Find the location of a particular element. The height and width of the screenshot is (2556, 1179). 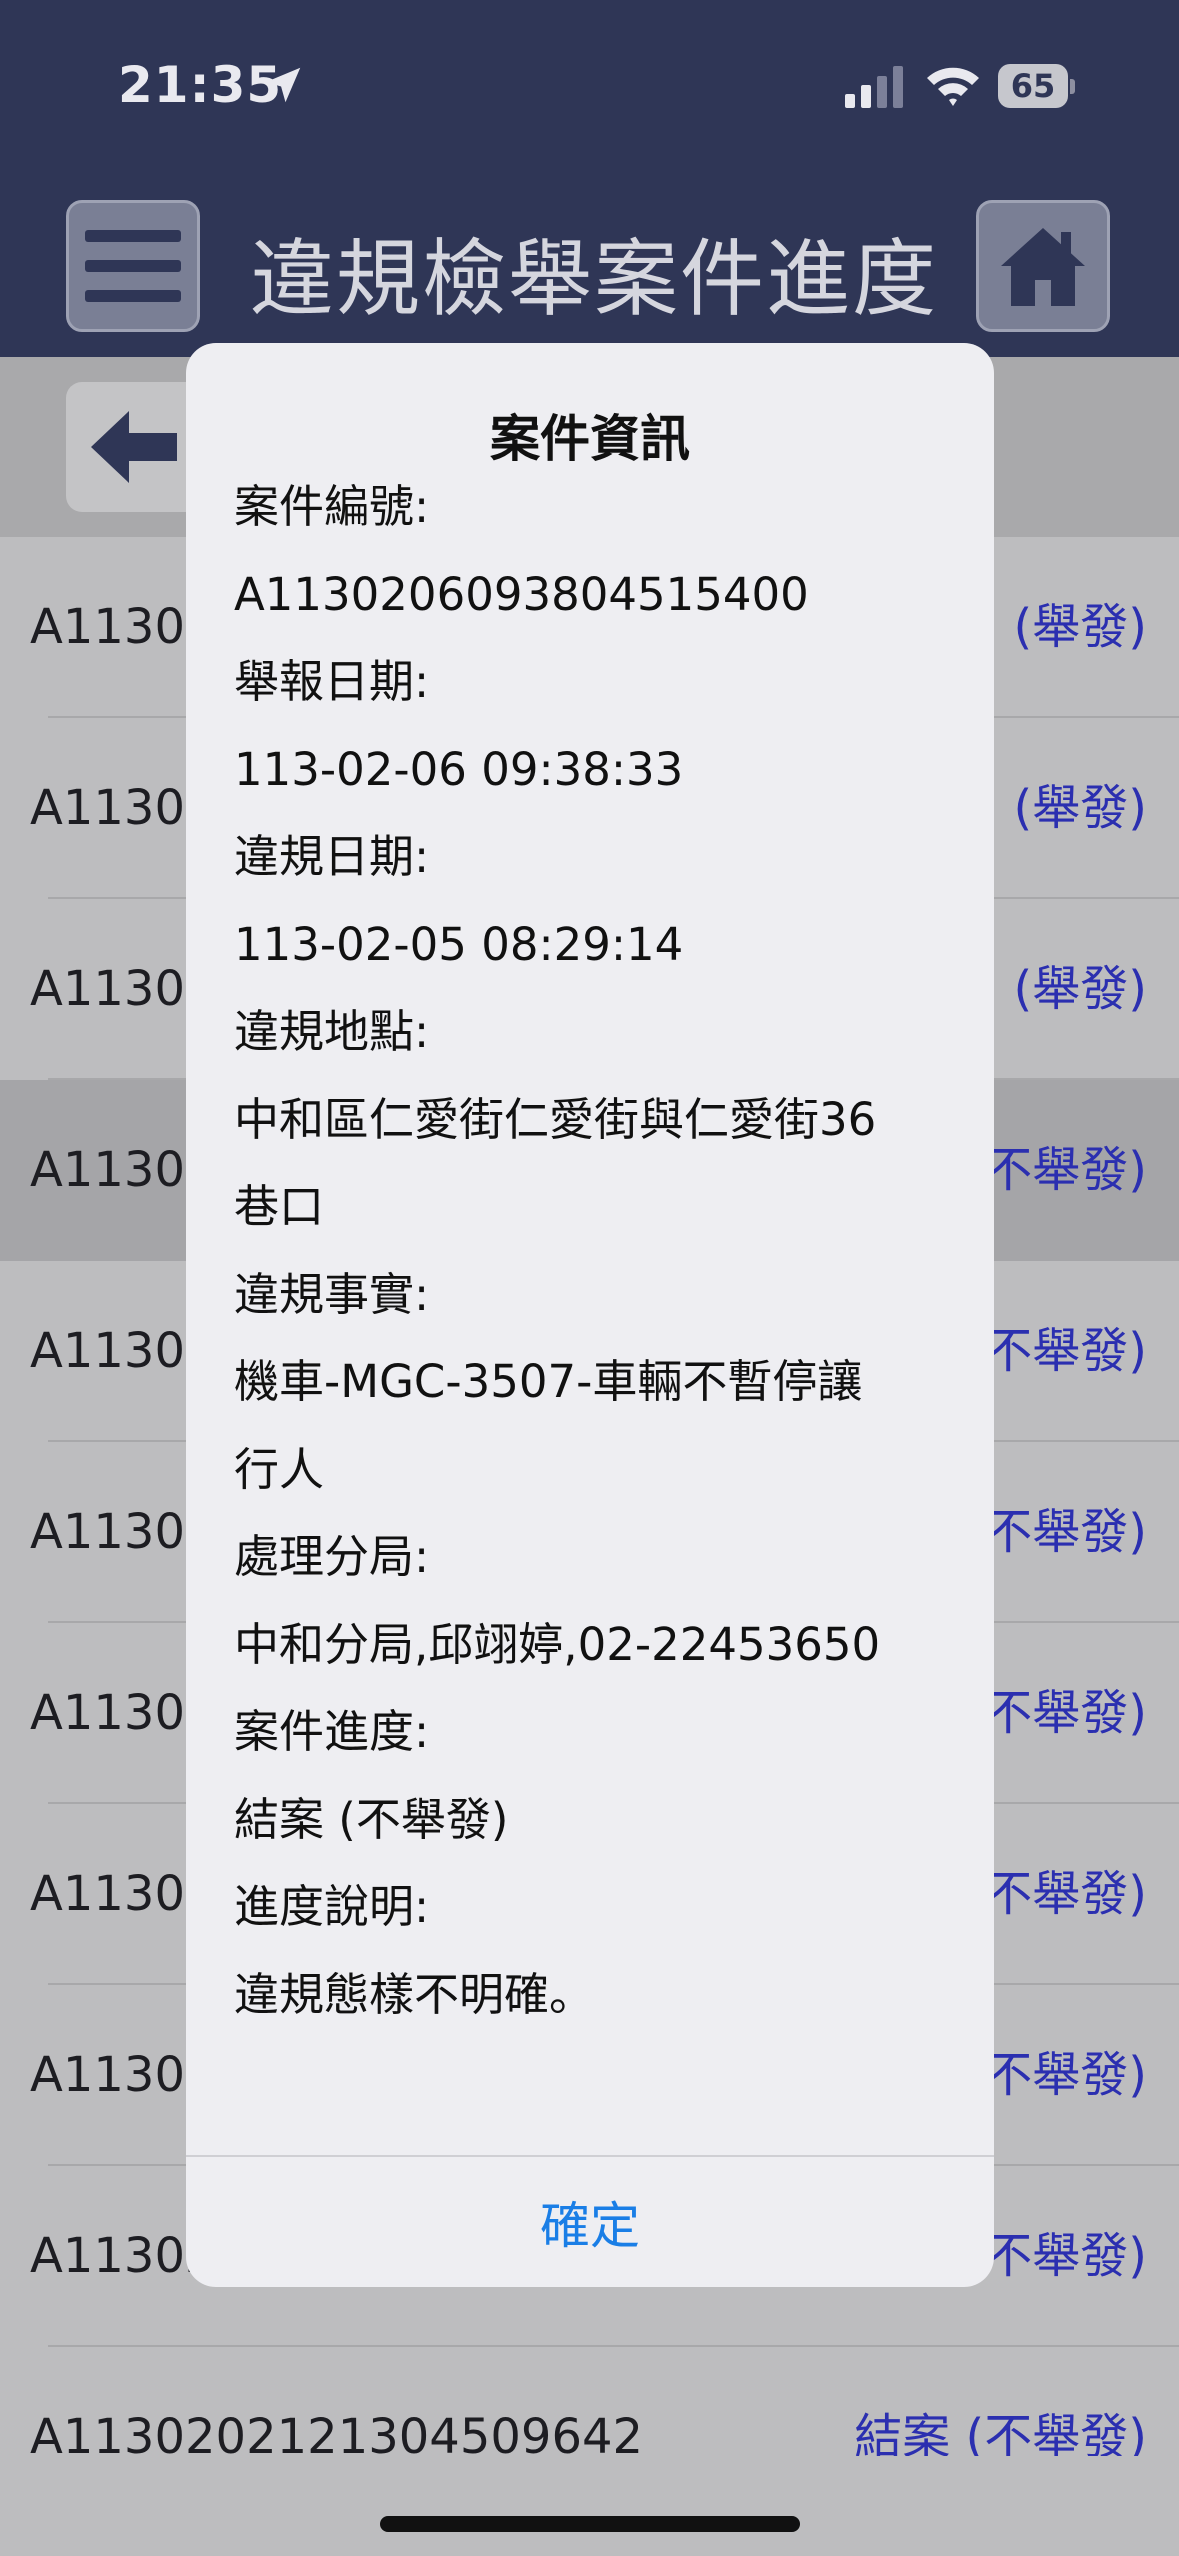

status-time: 21:35 is located at coordinates (200, 85).